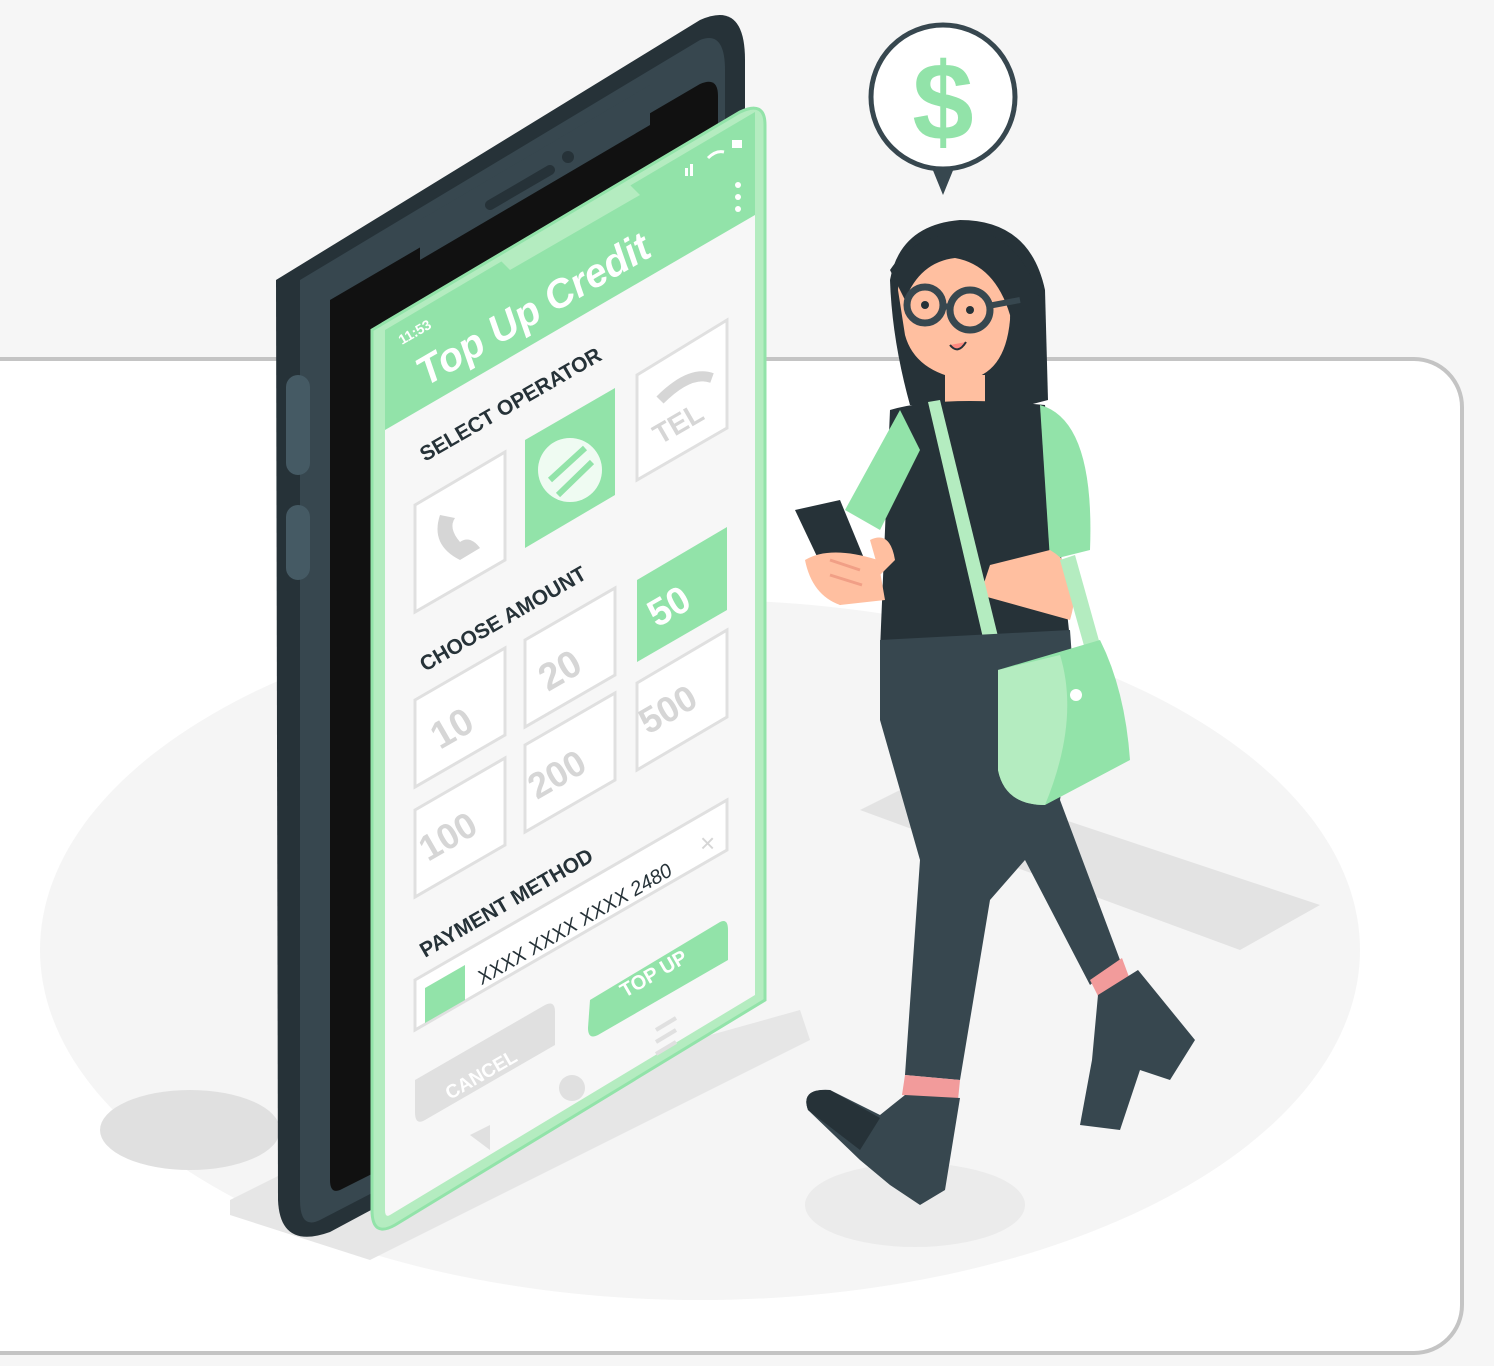  Describe the element at coordinates (942, 102) in the screenshot. I see `dollar-icon: $` at that location.